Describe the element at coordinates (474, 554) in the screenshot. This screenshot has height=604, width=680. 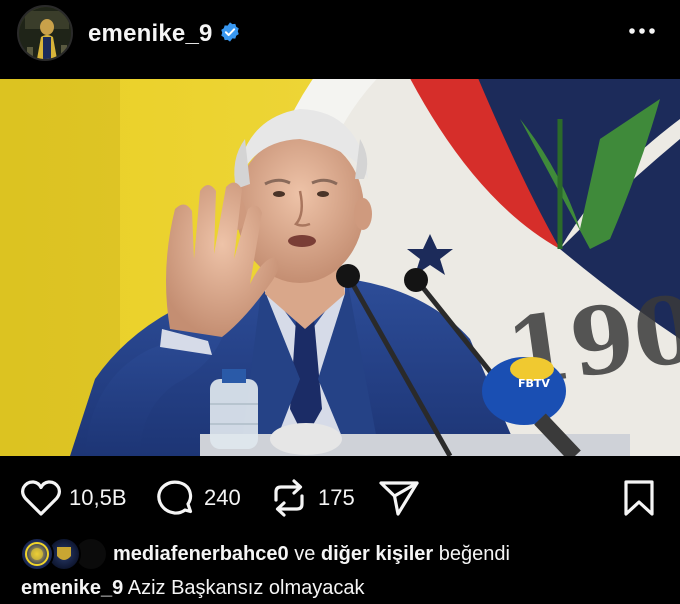
I see `liked-suffix: beğendi` at that location.